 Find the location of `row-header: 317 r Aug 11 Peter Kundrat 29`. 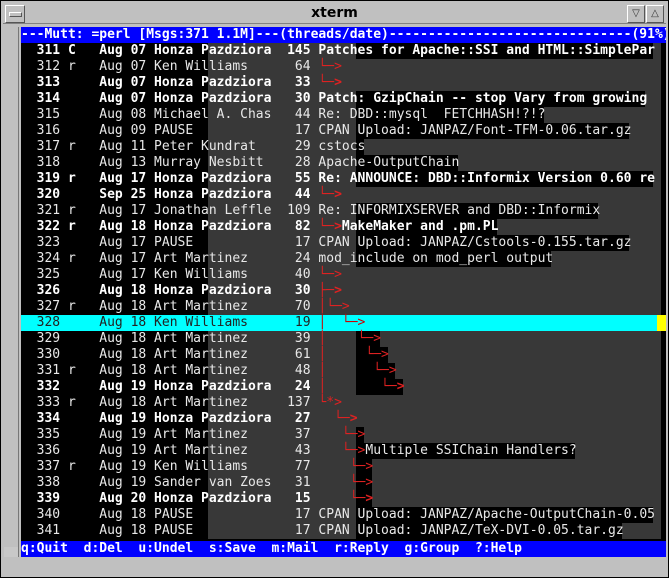

row-header: 317 r Aug 11 Peter Kundrat 29 is located at coordinates (170, 146).